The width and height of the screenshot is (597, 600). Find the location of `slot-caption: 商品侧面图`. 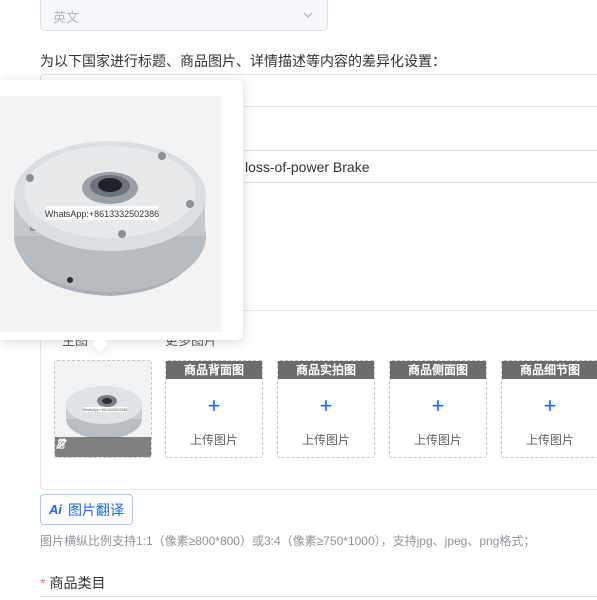

slot-caption: 商品侧面图 is located at coordinates (438, 370).